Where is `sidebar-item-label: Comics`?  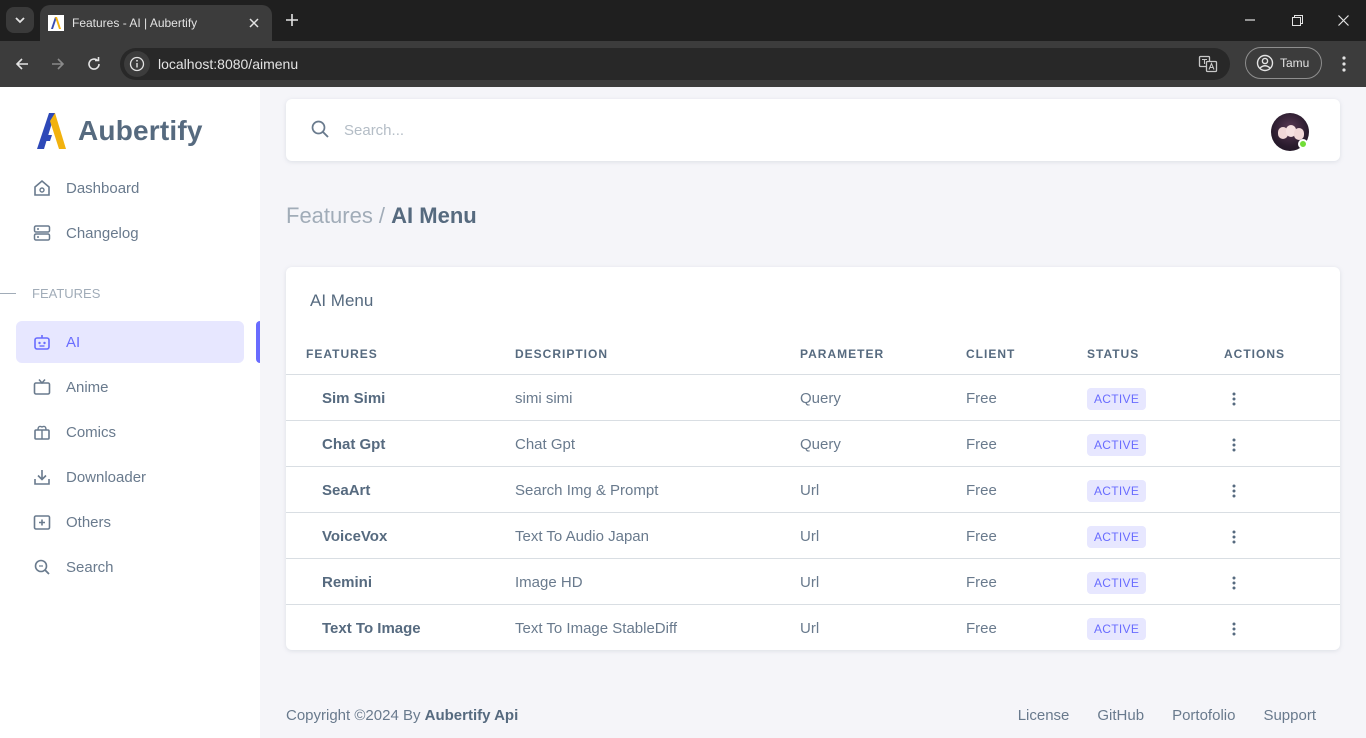 sidebar-item-label: Comics is located at coordinates (91, 432).